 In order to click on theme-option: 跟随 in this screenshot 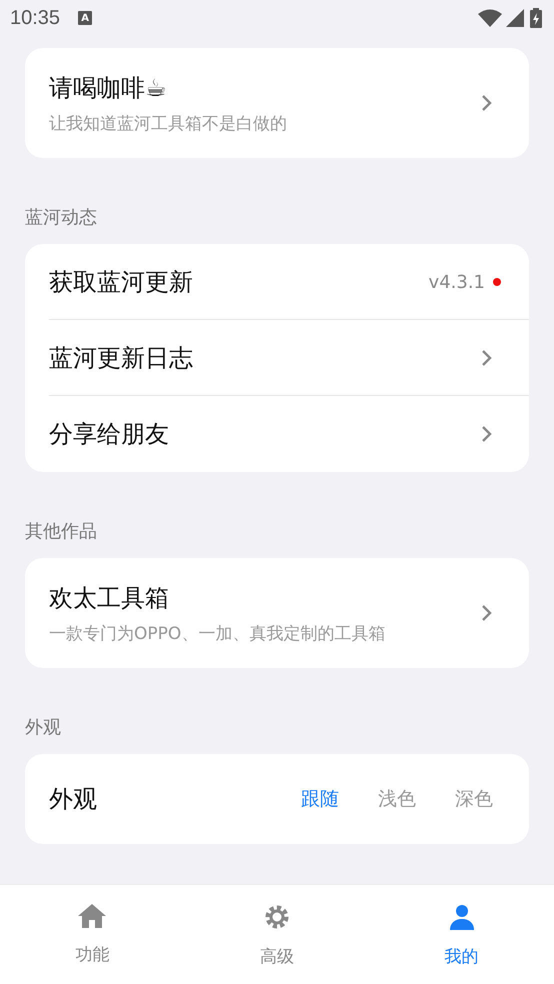, I will do `click(320, 799)`.